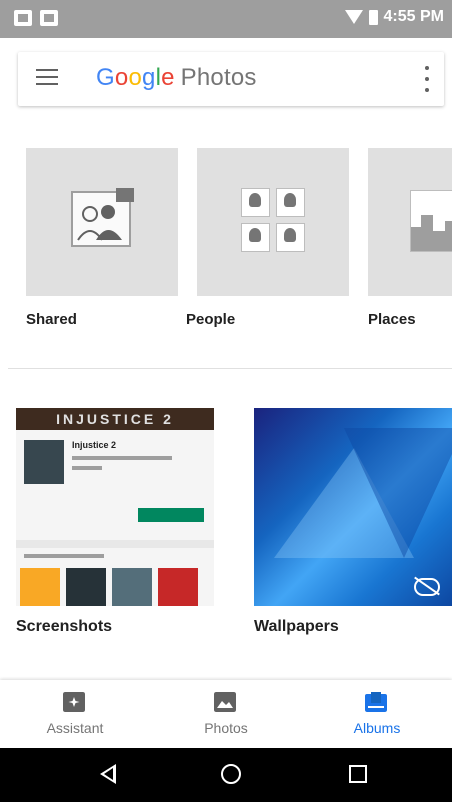 The height and width of the screenshot is (802, 452). I want to click on notification-icon, so click(23, 18).